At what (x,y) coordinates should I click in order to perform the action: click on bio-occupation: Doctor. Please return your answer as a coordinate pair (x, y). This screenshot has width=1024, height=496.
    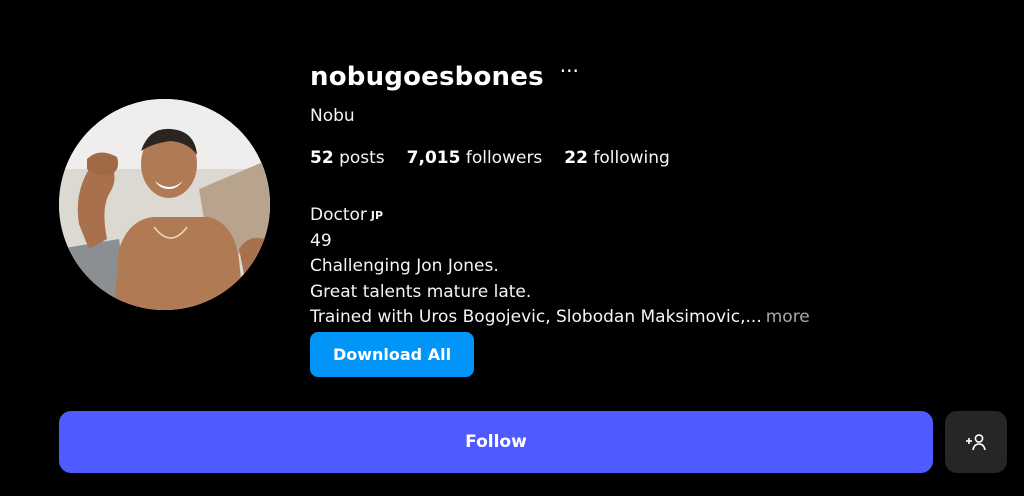
    Looking at the image, I should click on (338, 215).